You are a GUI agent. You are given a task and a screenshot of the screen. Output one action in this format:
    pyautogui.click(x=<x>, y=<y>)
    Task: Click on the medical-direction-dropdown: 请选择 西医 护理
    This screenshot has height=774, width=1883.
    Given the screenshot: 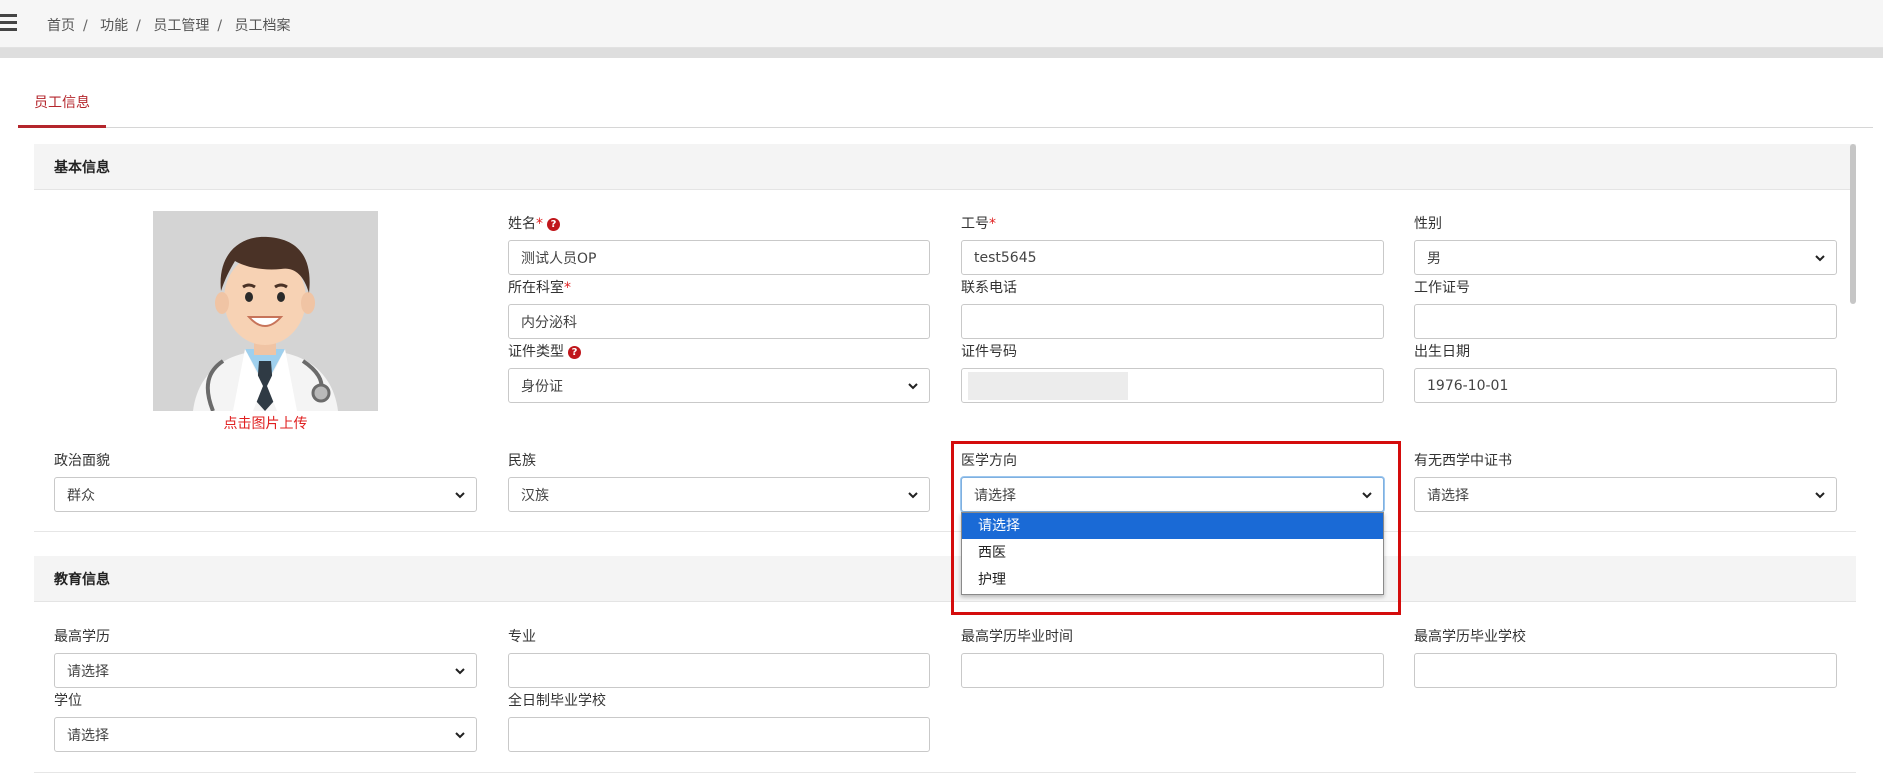 What is the action you would take?
    pyautogui.click(x=1172, y=553)
    